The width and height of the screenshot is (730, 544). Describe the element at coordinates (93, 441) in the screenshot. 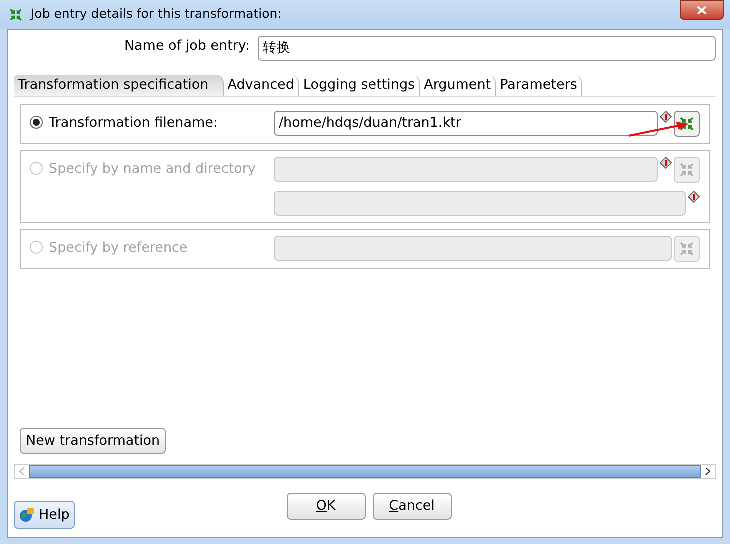

I see `new-transformation-button: New transformation` at that location.